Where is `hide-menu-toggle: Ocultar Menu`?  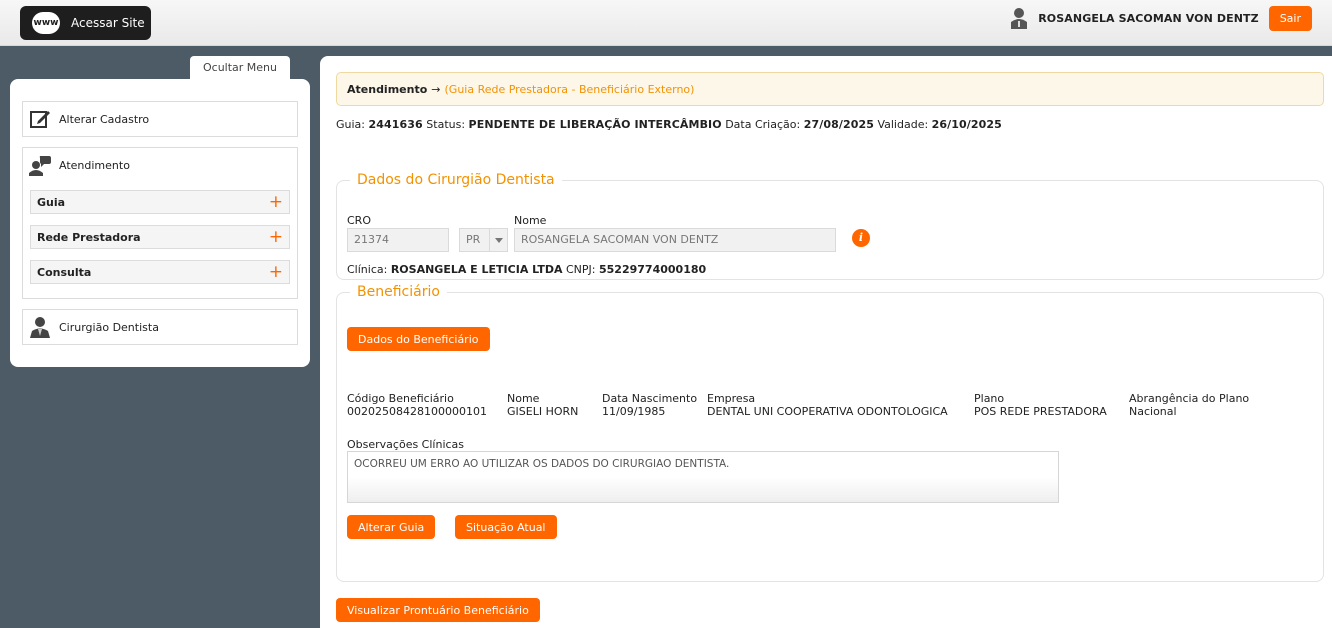
hide-menu-toggle: Ocultar Menu is located at coordinates (240, 68).